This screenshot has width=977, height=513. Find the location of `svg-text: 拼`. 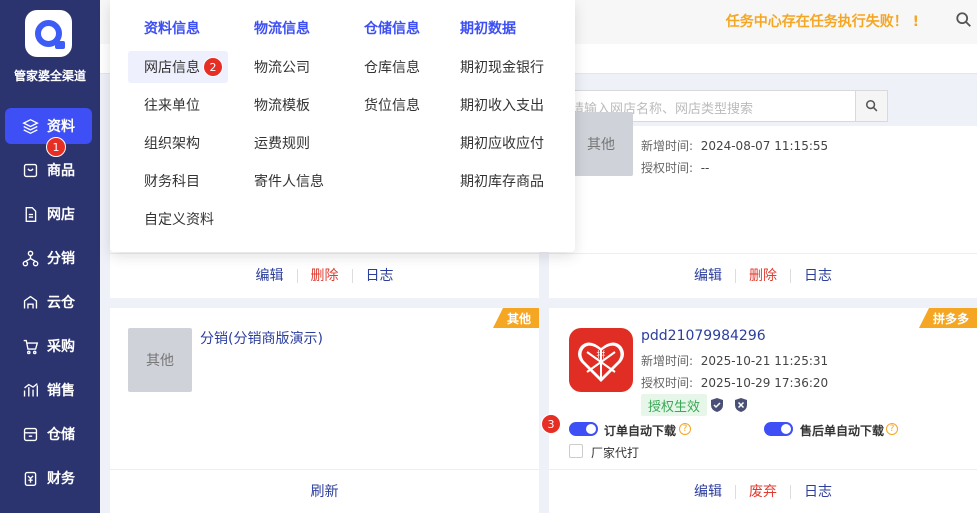

svg-text: 拼 is located at coordinates (600, 355).